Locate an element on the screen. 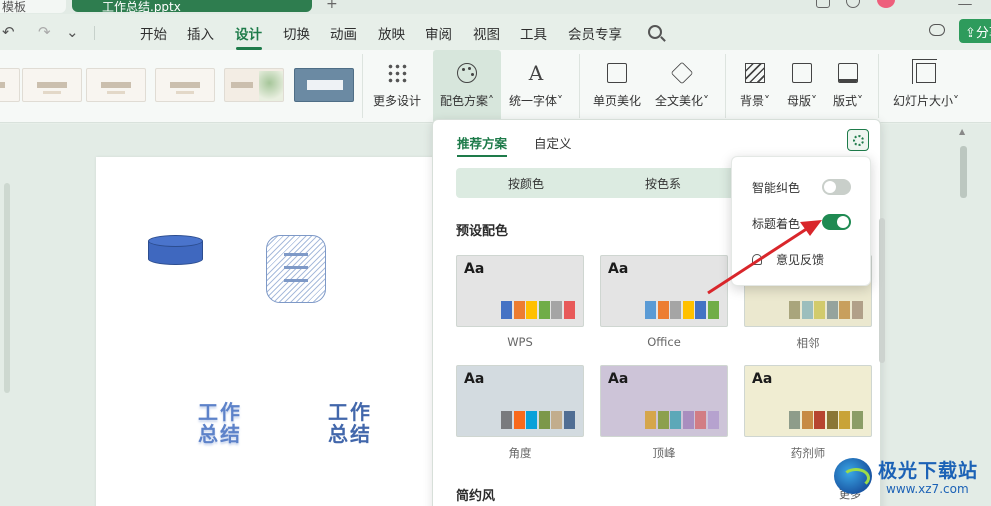 Image resolution: width=991 pixels, height=506 pixels. redo-icon: ↷ is located at coordinates (44, 32).